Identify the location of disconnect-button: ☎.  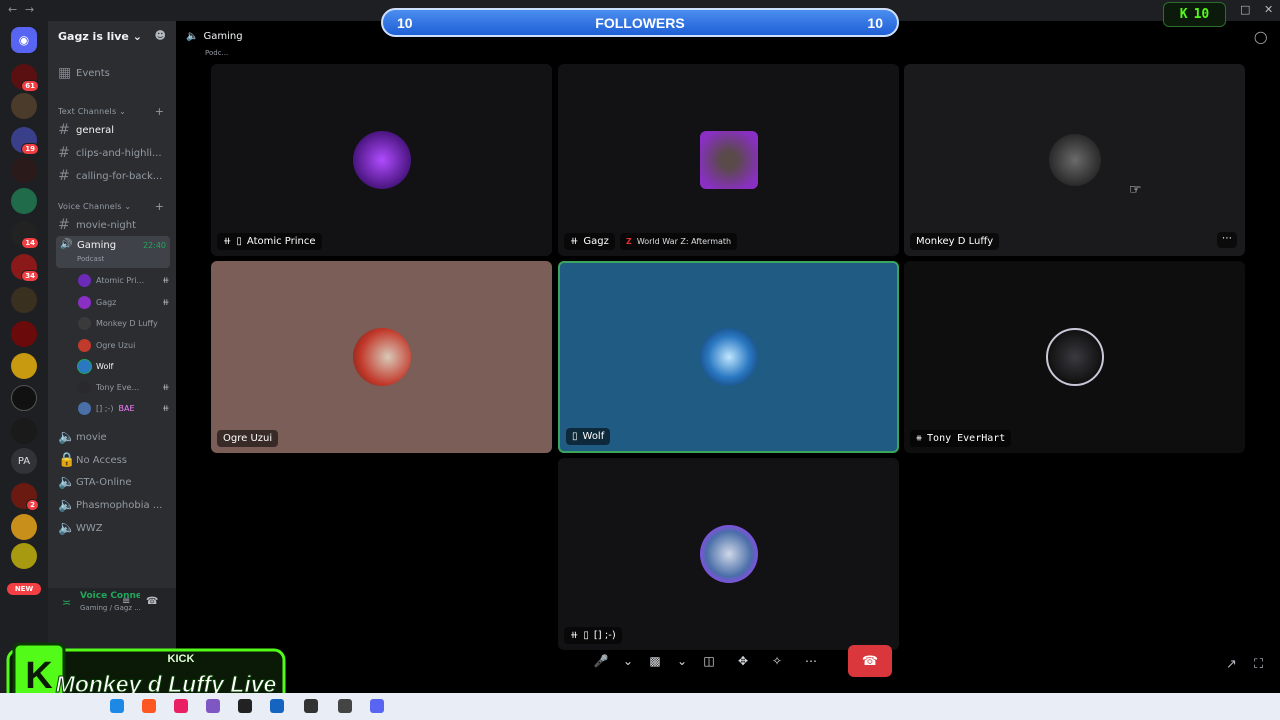
(870, 661).